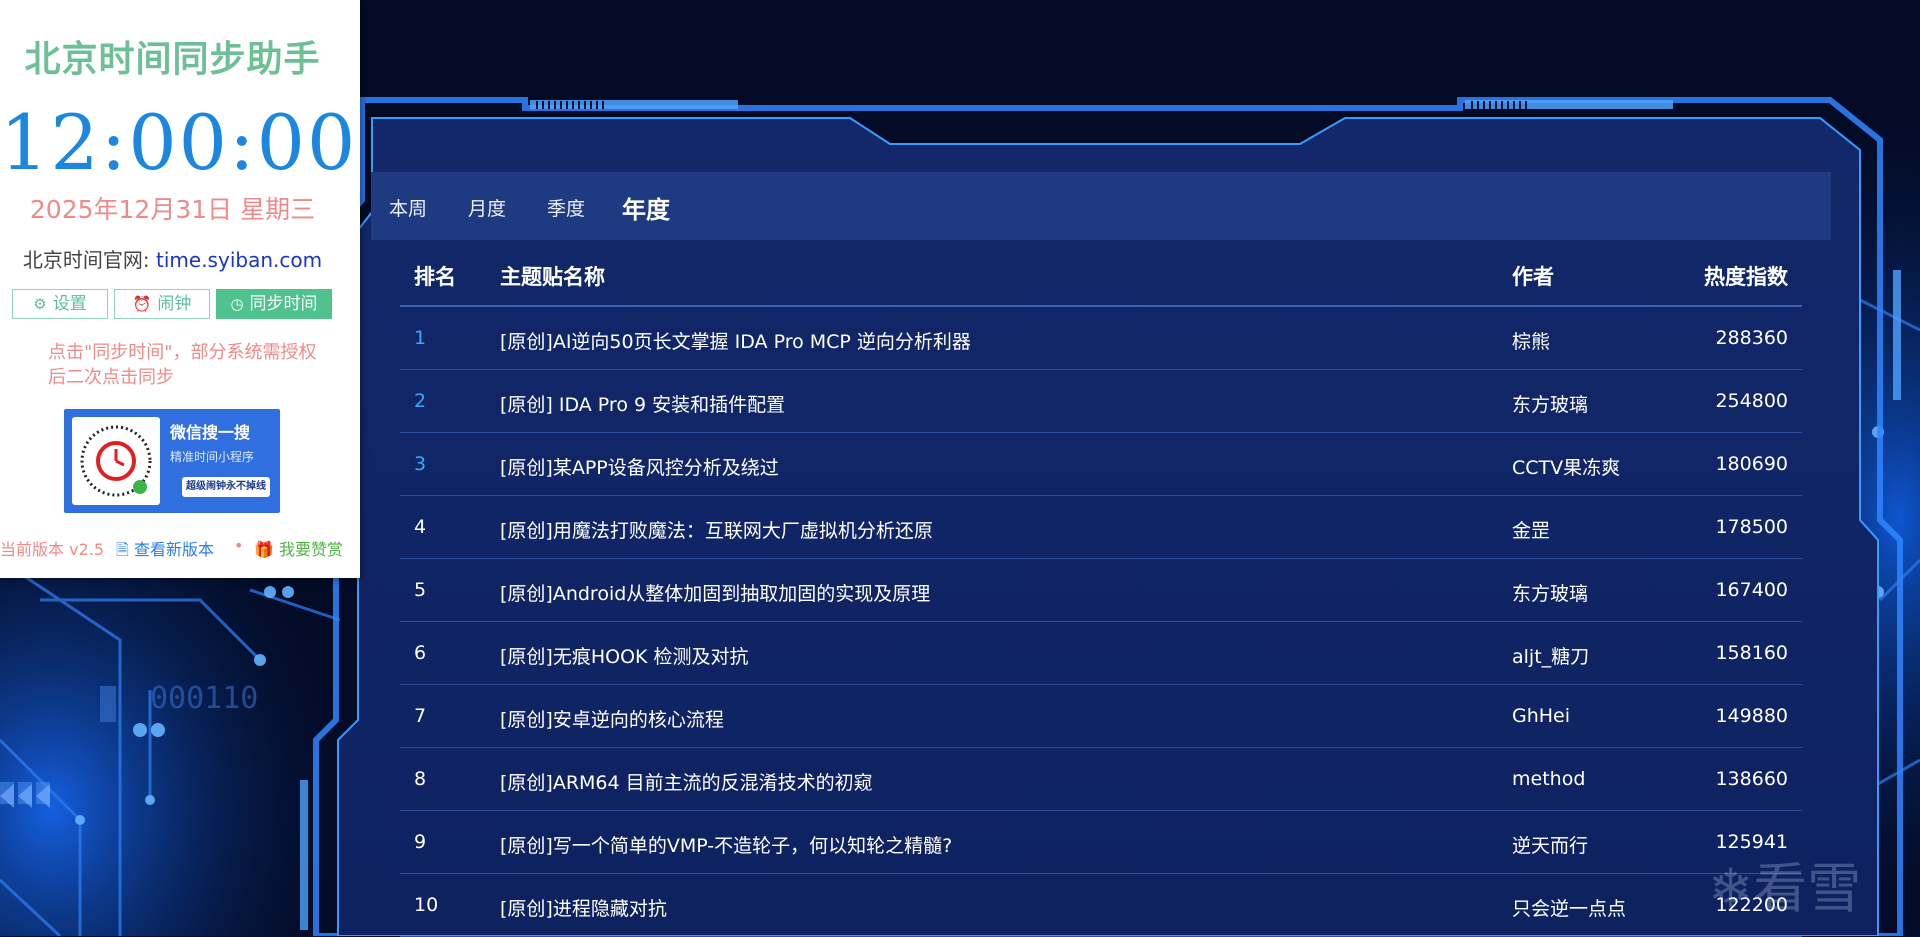  What do you see at coordinates (686, 781) in the screenshot?
I see `row-title-link: [原创]ARM64 目前主流的反混淆技术的初窥` at bounding box center [686, 781].